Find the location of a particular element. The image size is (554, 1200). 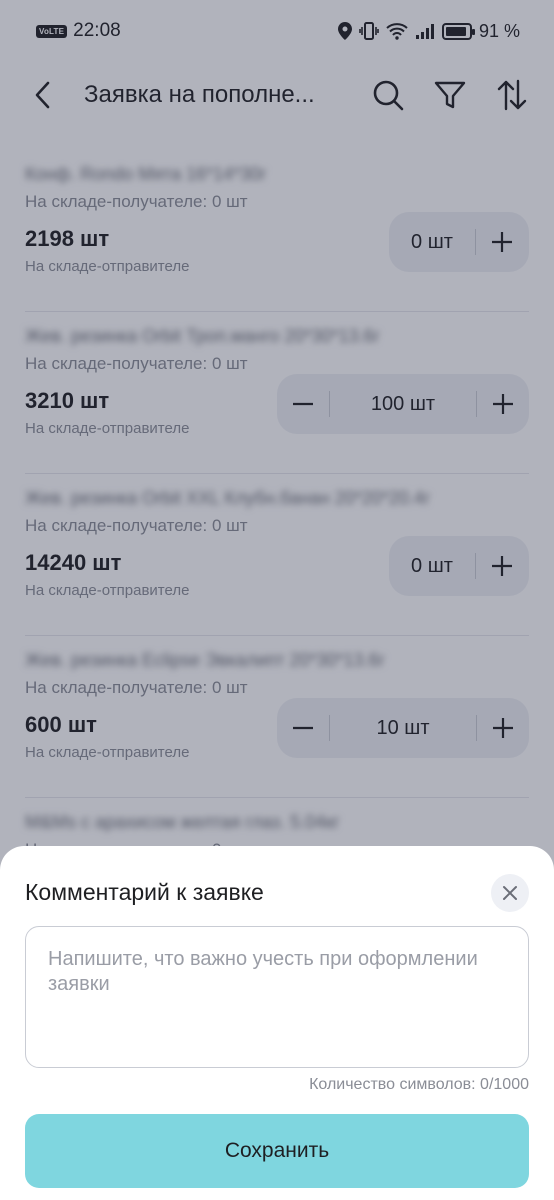

close-icon is located at coordinates (510, 893).